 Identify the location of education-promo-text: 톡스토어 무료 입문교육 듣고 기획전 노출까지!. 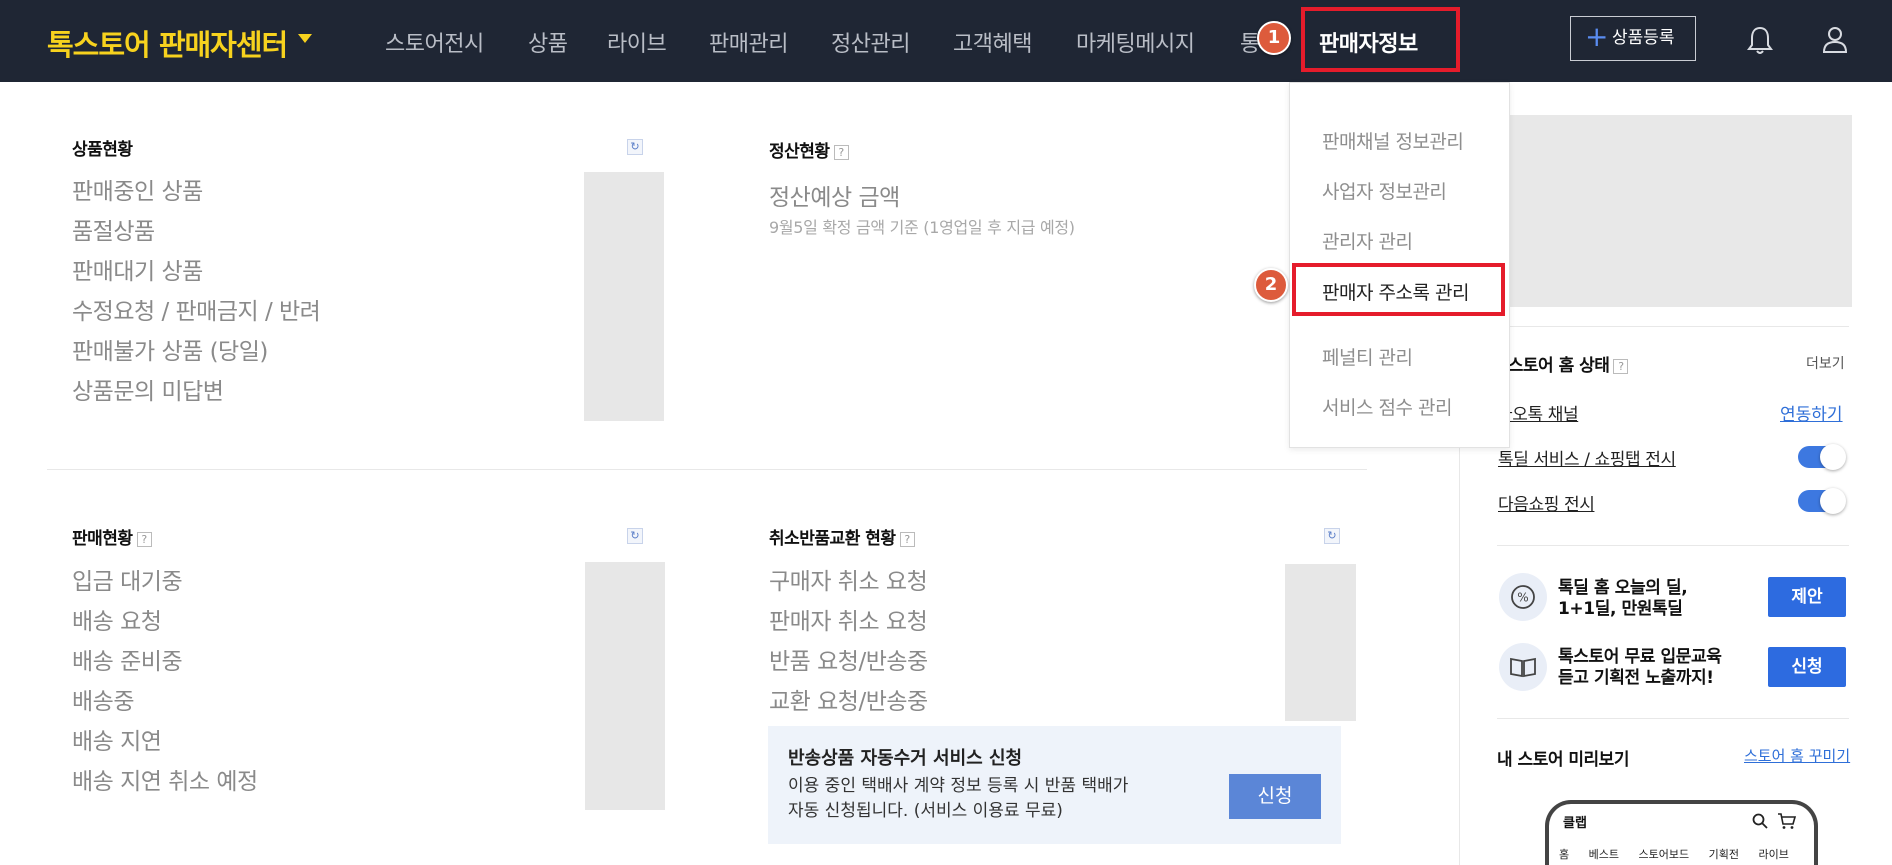
(1640, 668).